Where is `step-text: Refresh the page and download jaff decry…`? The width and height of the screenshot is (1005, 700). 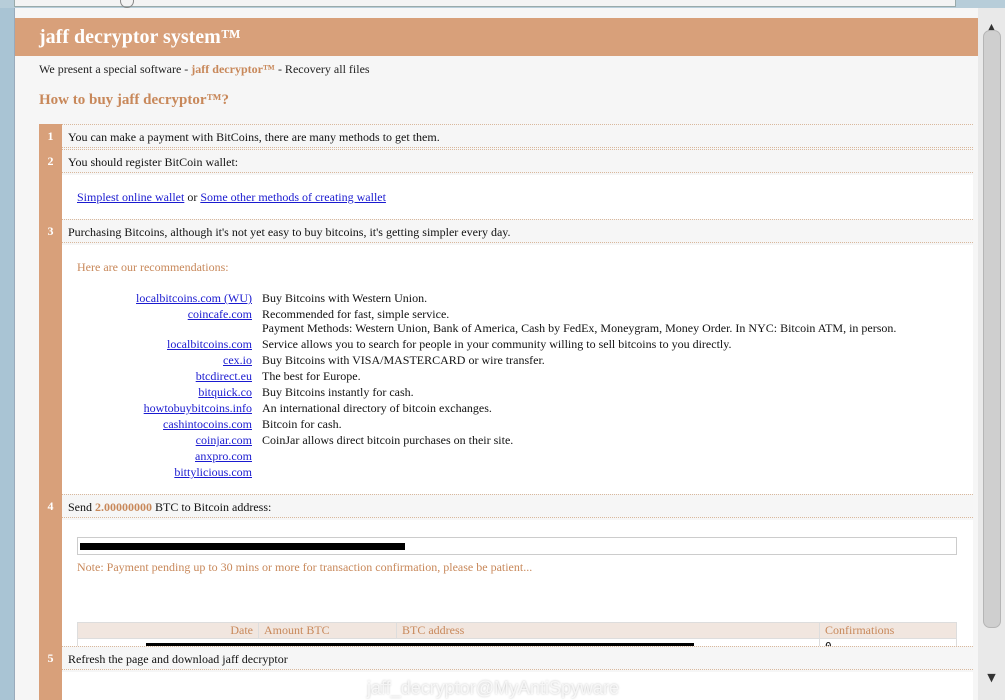 step-text: Refresh the page and download jaff decry… is located at coordinates (517, 658).